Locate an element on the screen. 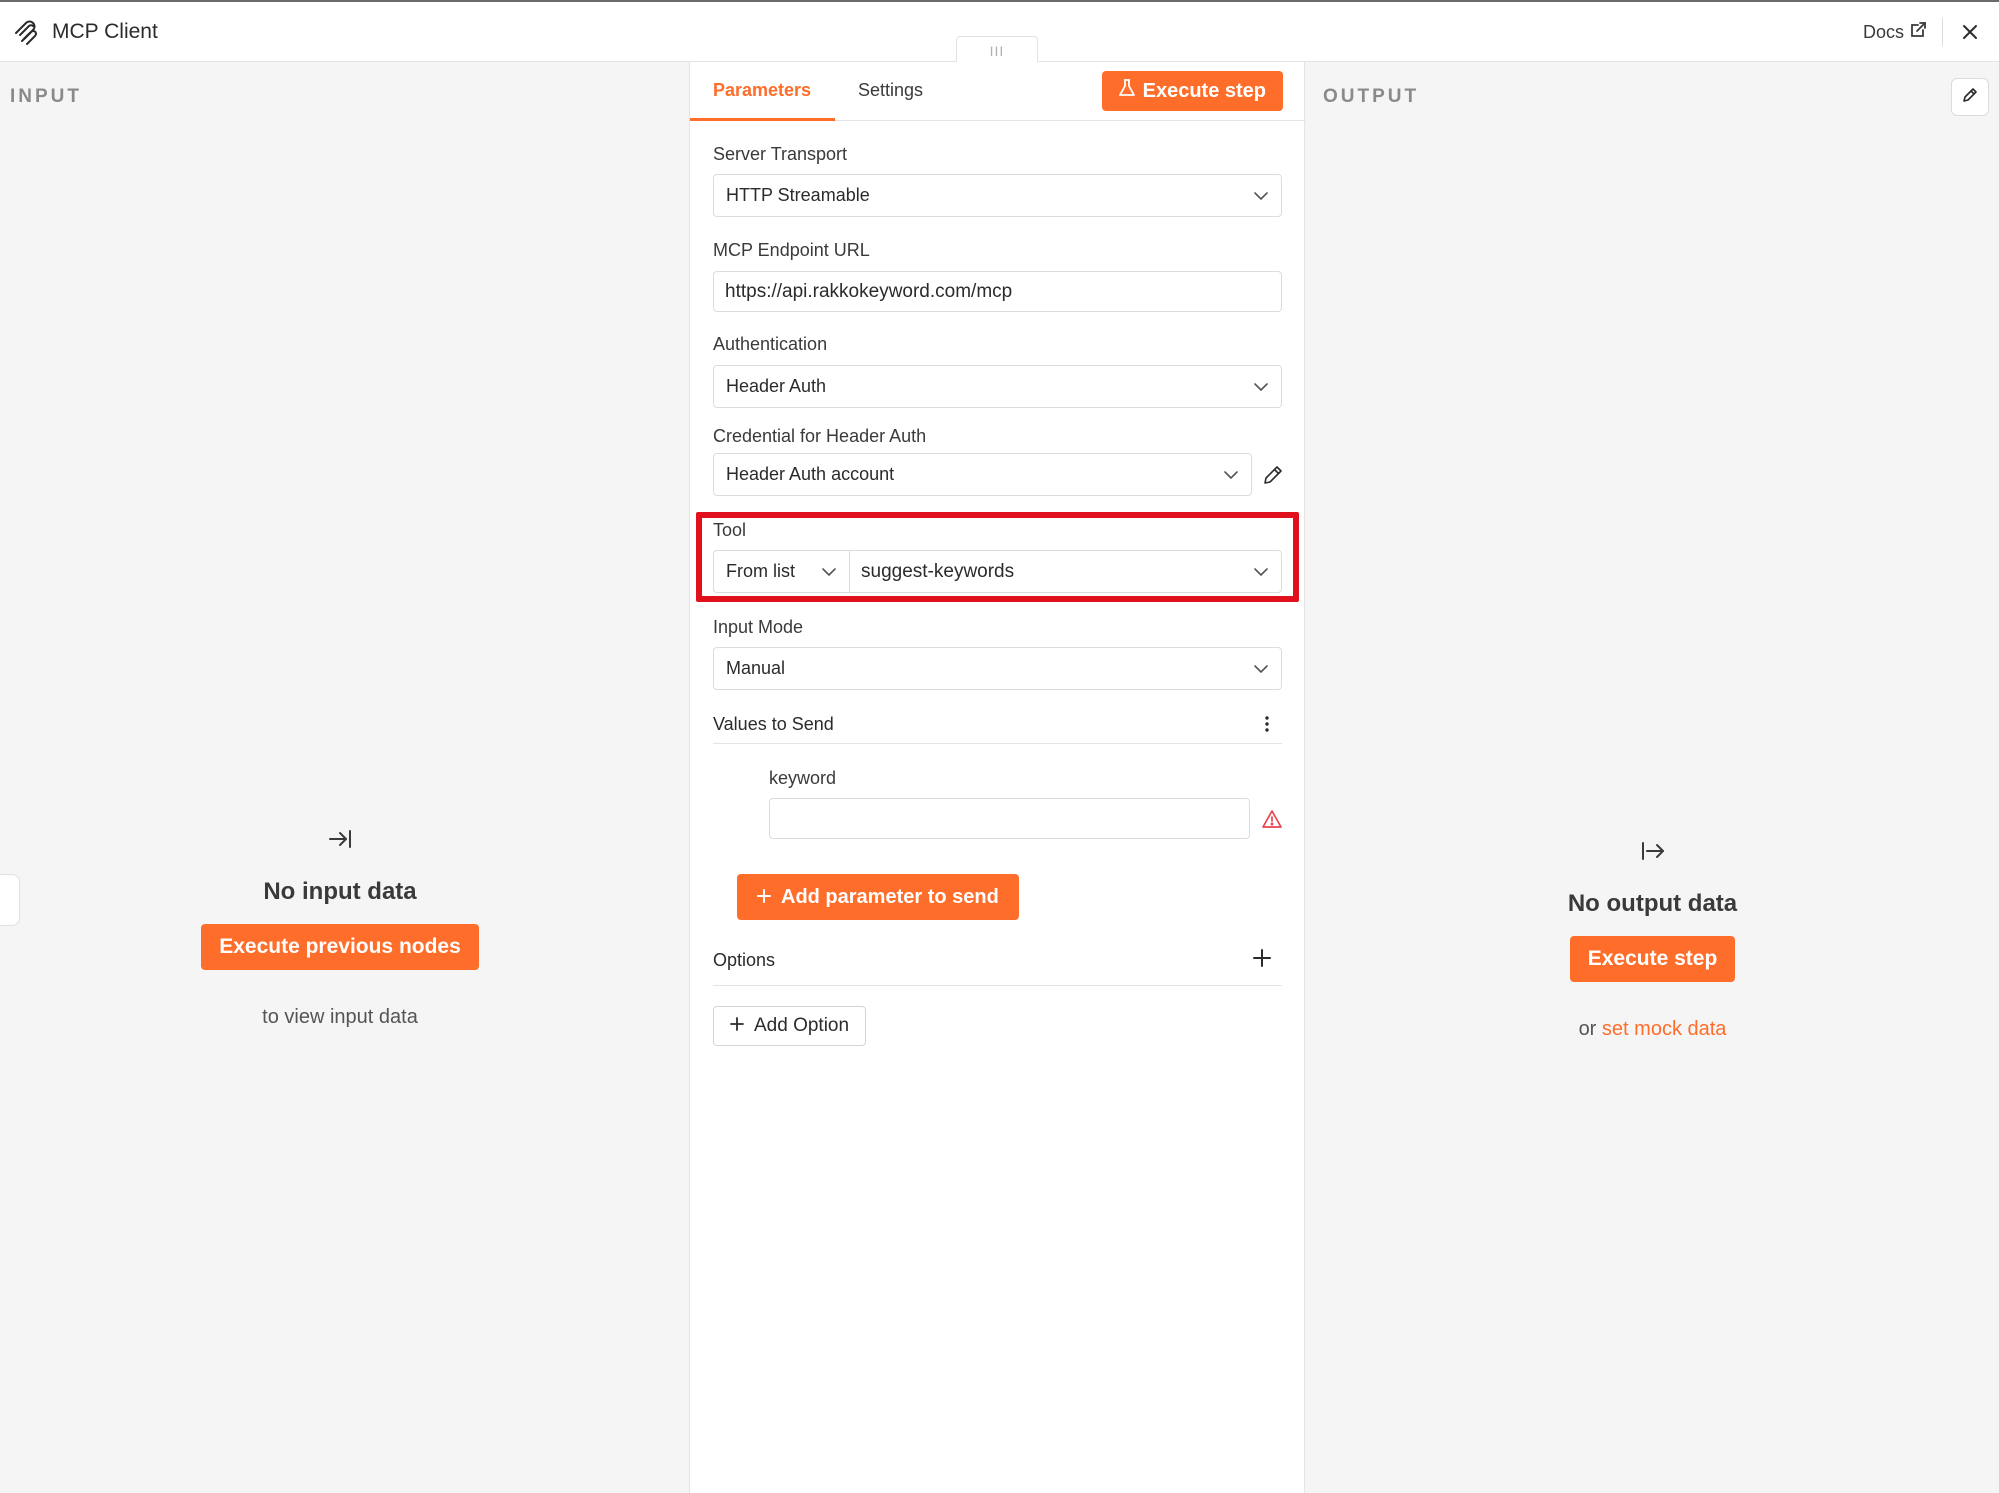  values-to-send-header: Values to Send is located at coordinates (997, 728).